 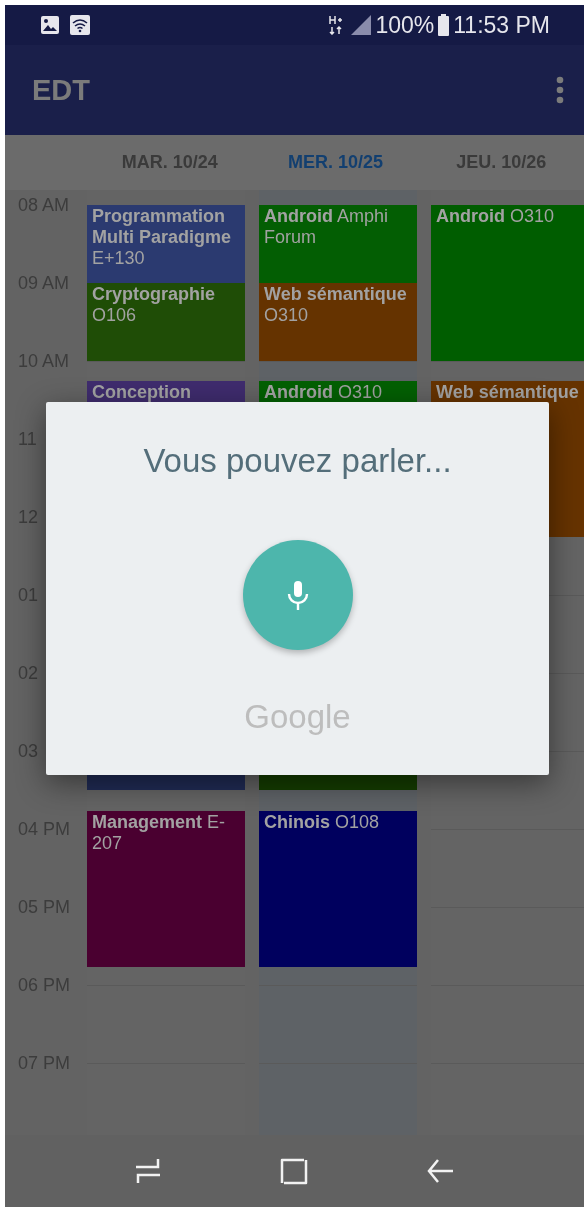 What do you see at coordinates (560, 90) in the screenshot?
I see `more-options-icon` at bounding box center [560, 90].